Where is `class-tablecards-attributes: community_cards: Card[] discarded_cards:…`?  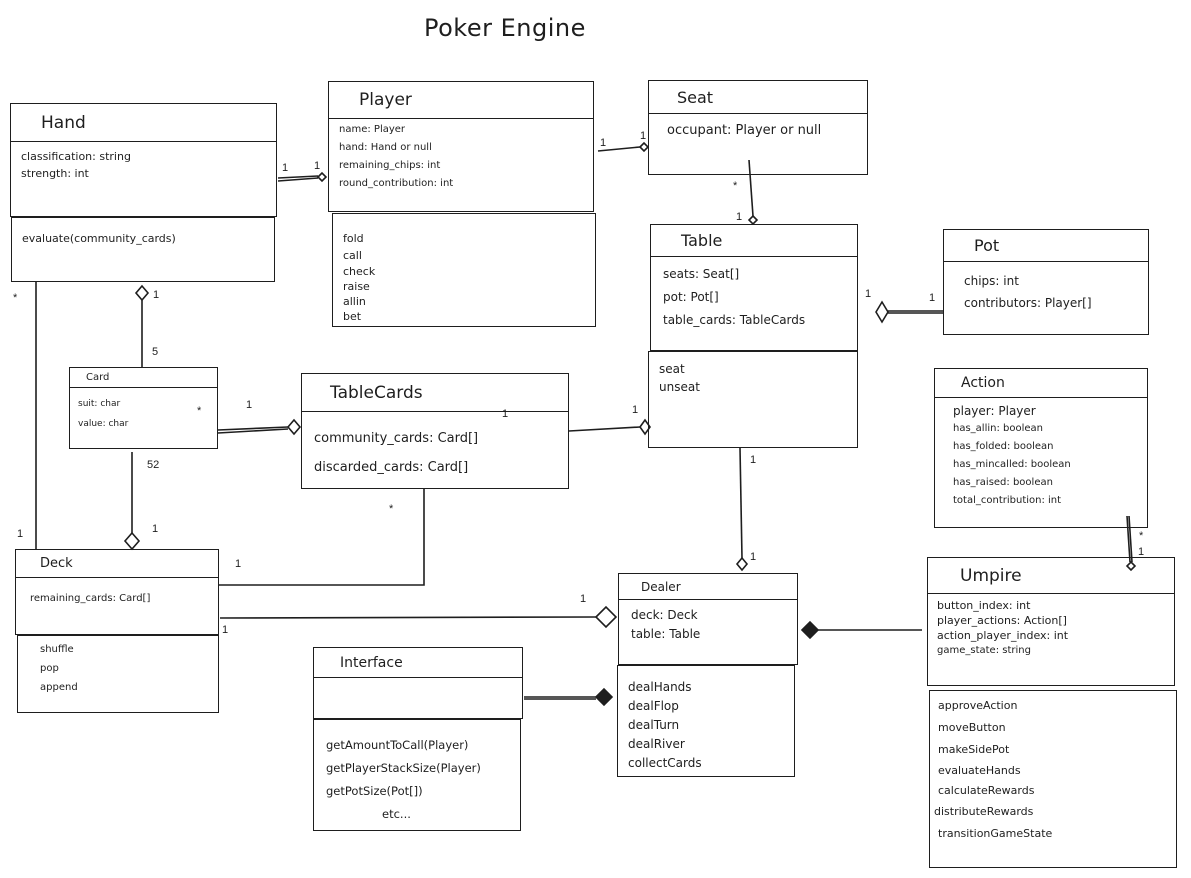
class-tablecards-attributes: community_cards: Card[] discarded_cards:… is located at coordinates (435, 447).